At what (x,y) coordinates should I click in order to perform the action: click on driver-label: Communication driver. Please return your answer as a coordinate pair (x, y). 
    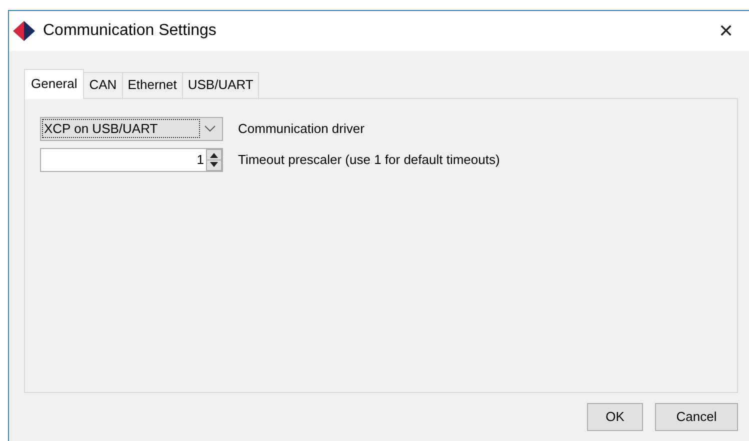
    Looking at the image, I should click on (301, 129).